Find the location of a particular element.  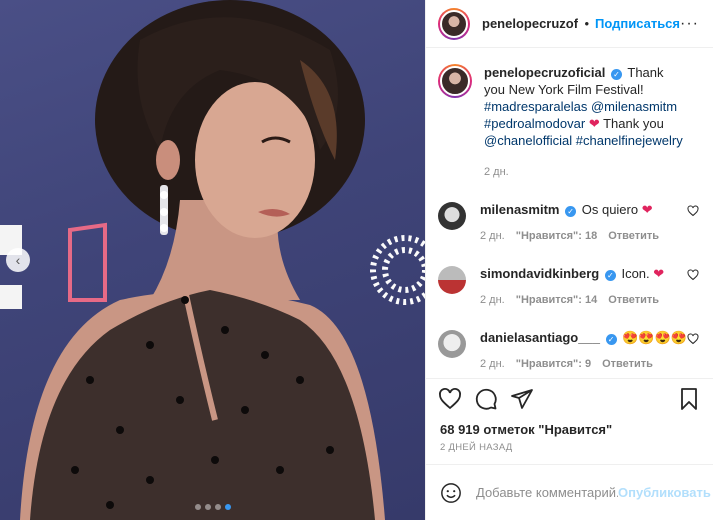

chevron-left-icon: ‹ is located at coordinates (18, 260).